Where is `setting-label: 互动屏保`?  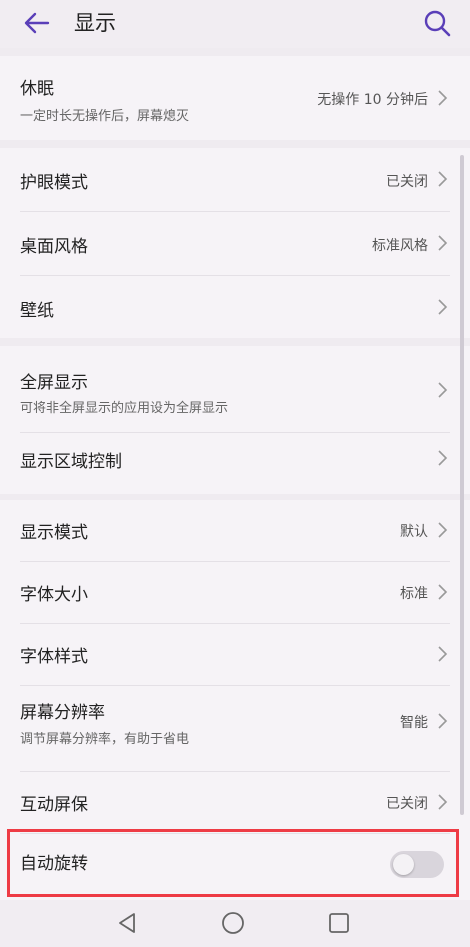 setting-label: 互动屏保 is located at coordinates (54, 805).